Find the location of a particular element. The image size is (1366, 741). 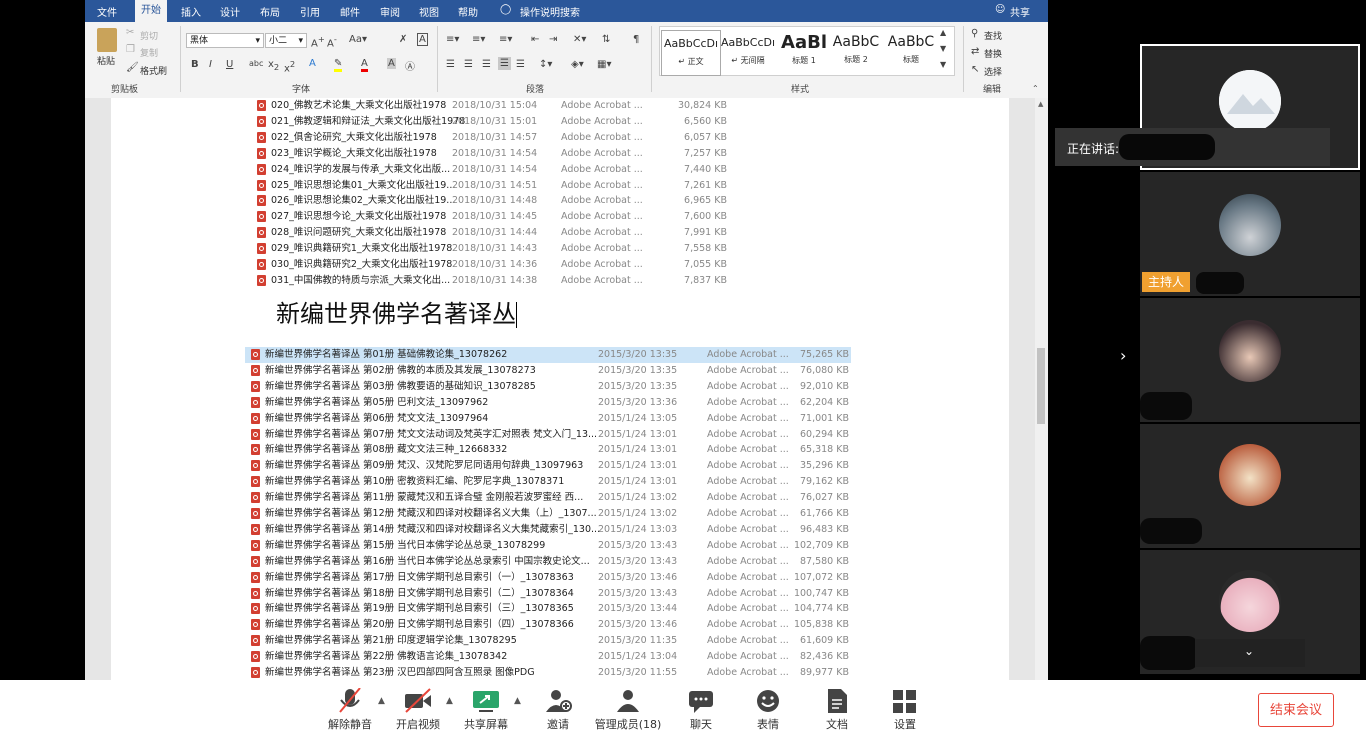

font-size-select: 小二 ▾ is located at coordinates (286, 40).